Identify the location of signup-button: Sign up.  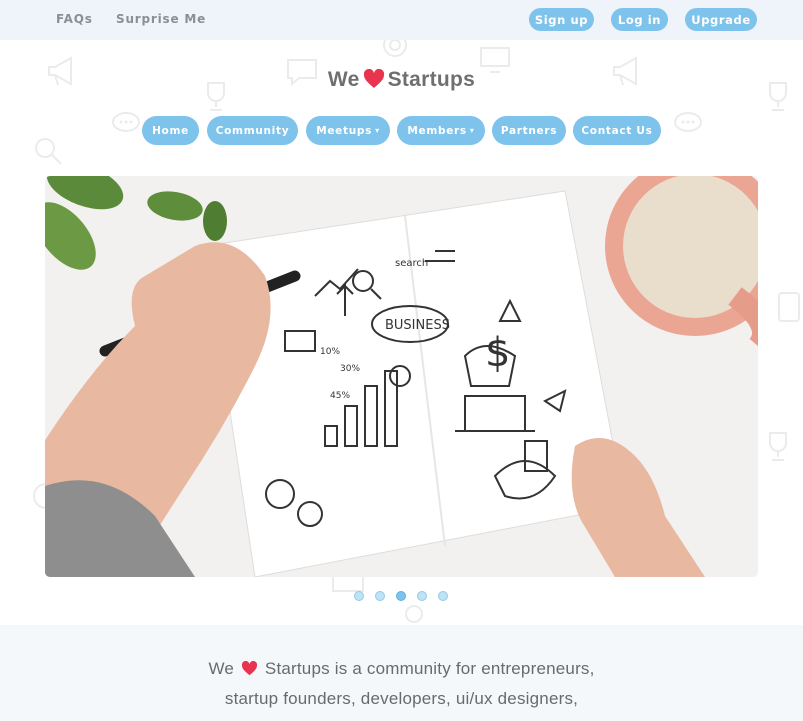
(561, 19).